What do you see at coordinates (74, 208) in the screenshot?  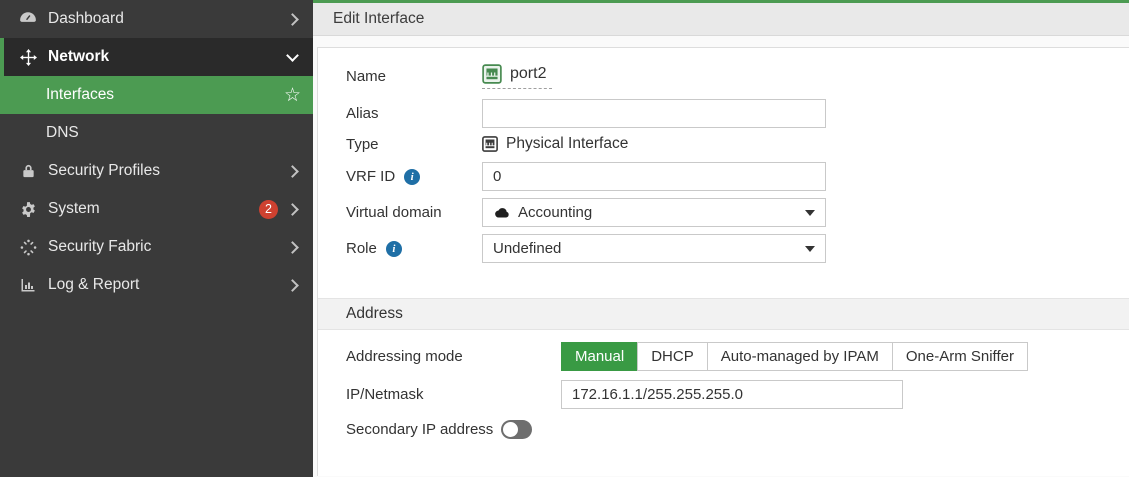 I see `sidebar-item-label: System` at bounding box center [74, 208].